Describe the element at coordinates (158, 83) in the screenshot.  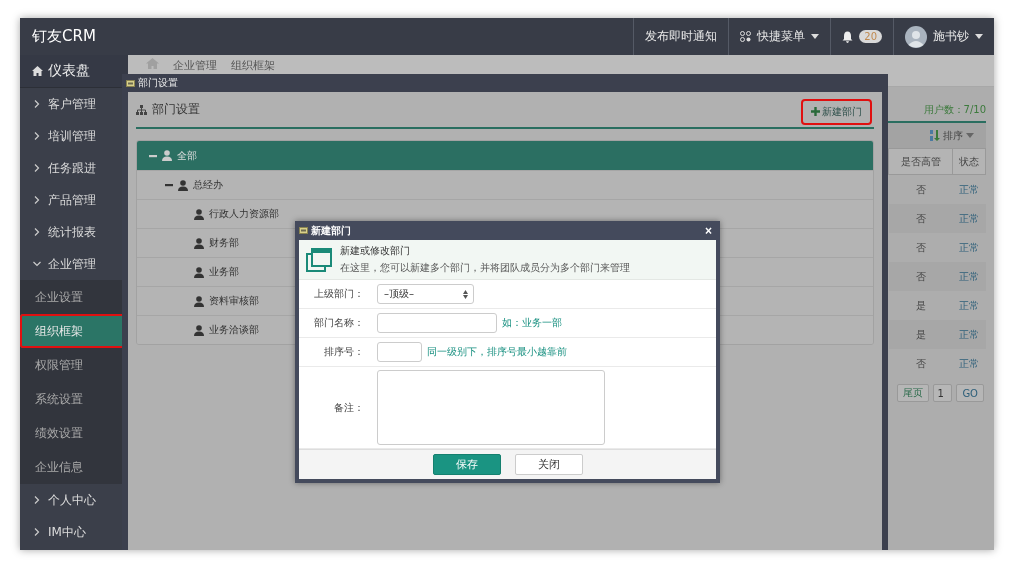
I see `window-title: 部门设置` at that location.